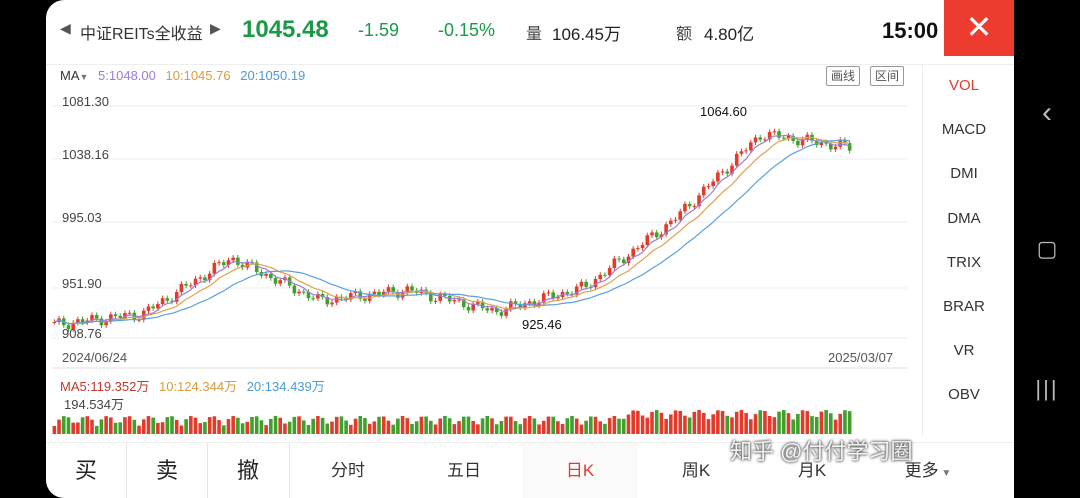  What do you see at coordinates (248, 470) in the screenshot?
I see `cancel-order-button: 撤` at bounding box center [248, 470].